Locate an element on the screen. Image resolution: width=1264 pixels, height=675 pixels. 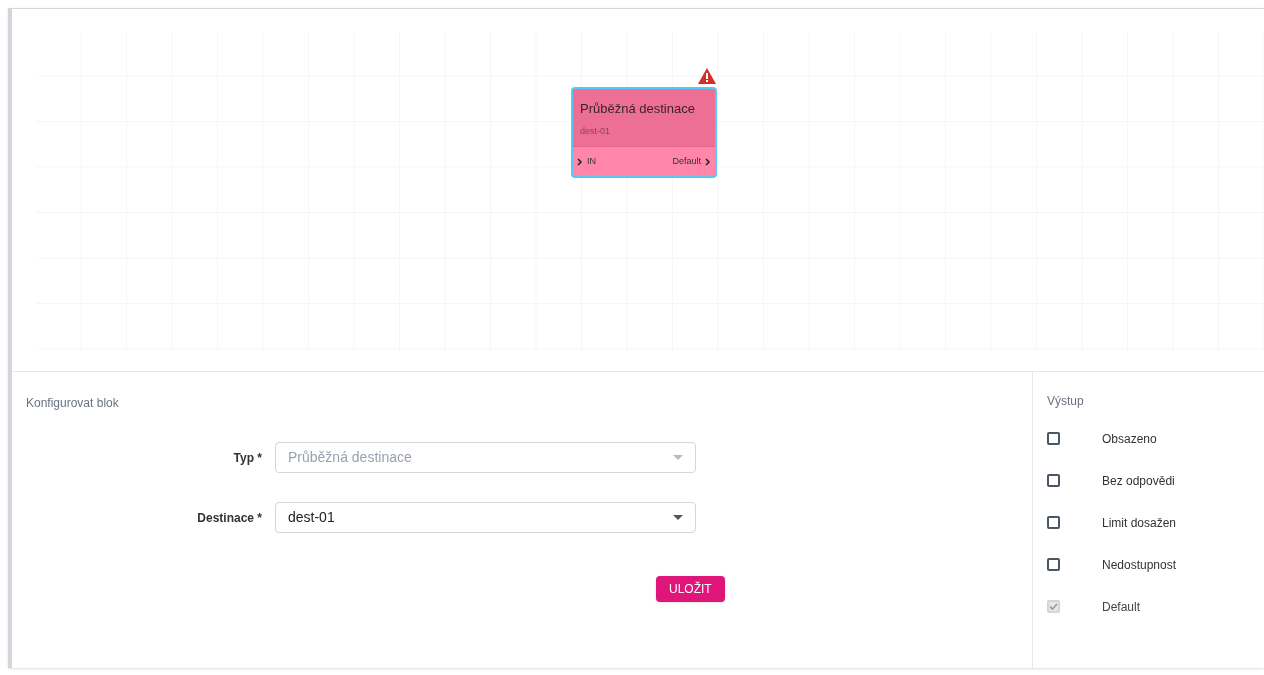
output-port-label: Default is located at coordinates (686, 161).